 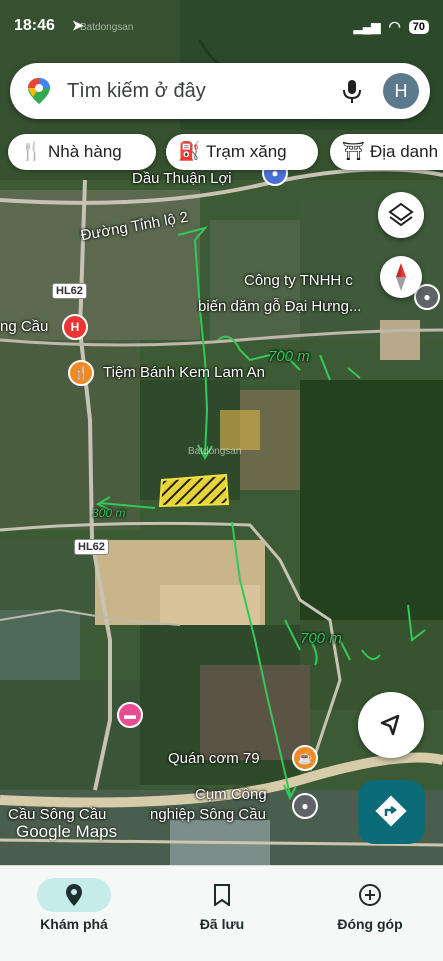 What do you see at coordinates (231, 794) in the screenshot?
I see `map-label-cum-cong: Cụm Công` at bounding box center [231, 794].